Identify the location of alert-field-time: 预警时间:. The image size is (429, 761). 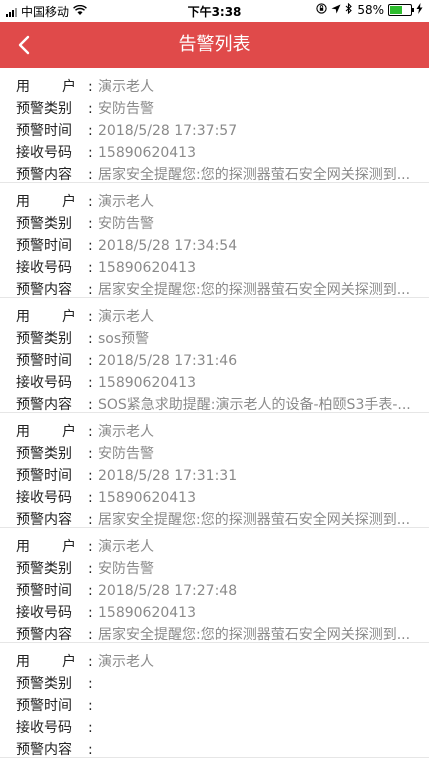
(214, 706).